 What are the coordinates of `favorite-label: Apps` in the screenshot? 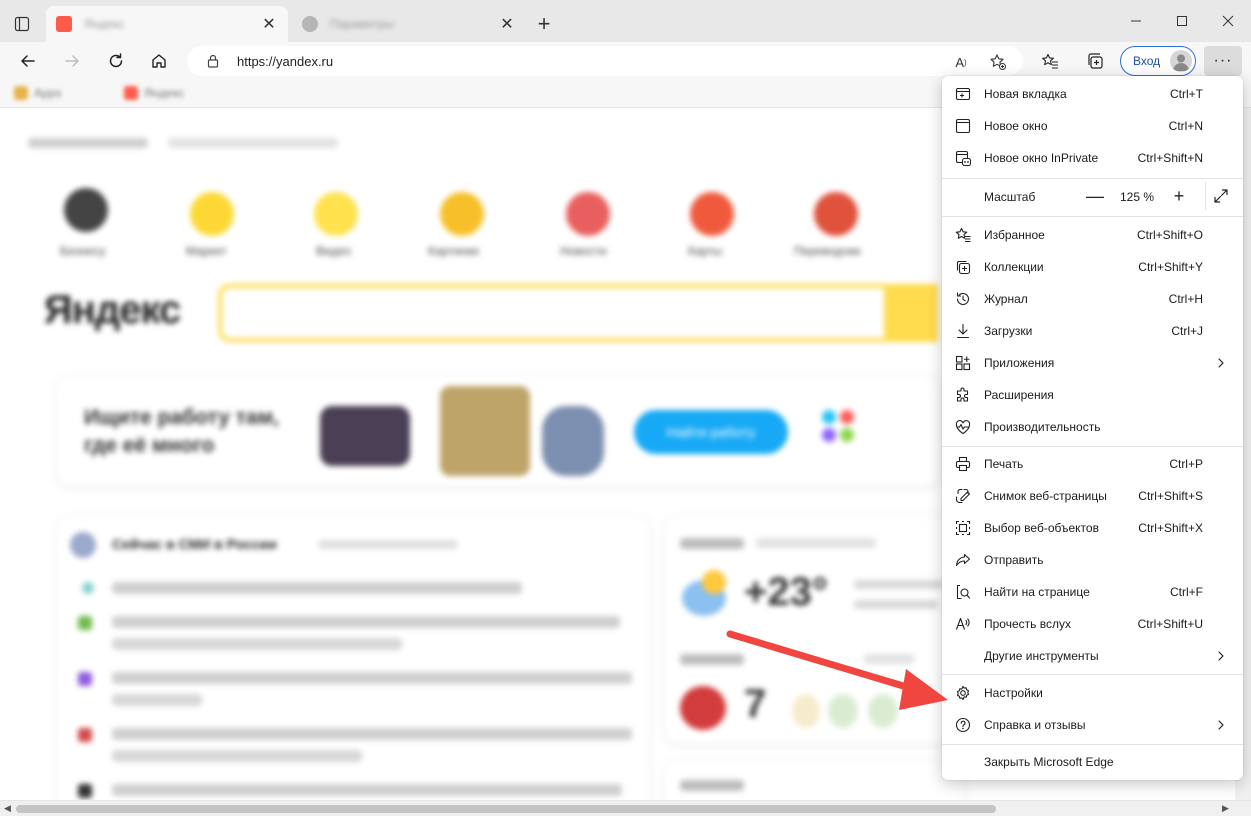 It's located at (48, 93).